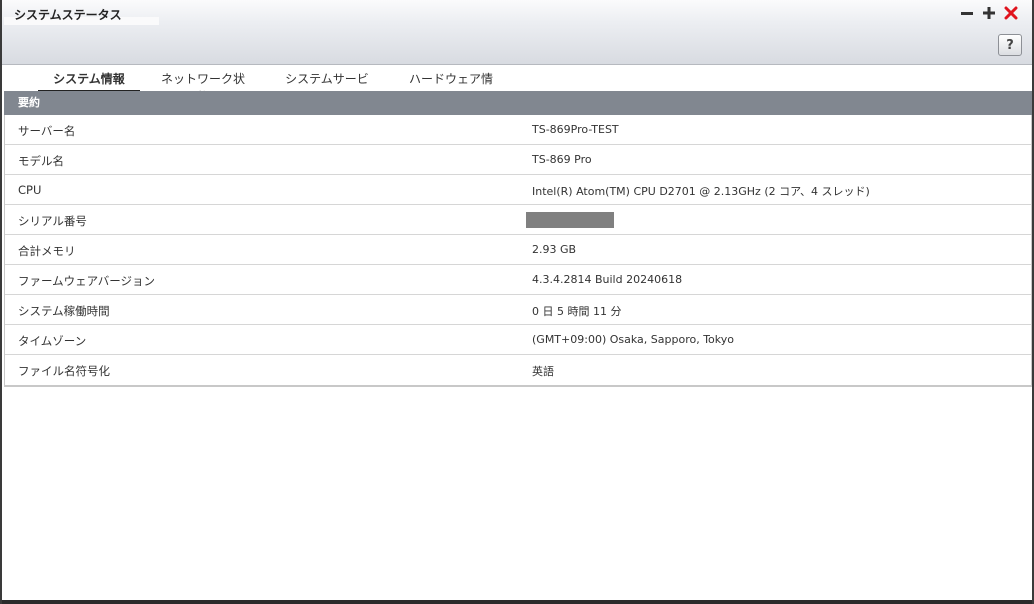  I want to click on help-button: ?, so click(1010, 45).